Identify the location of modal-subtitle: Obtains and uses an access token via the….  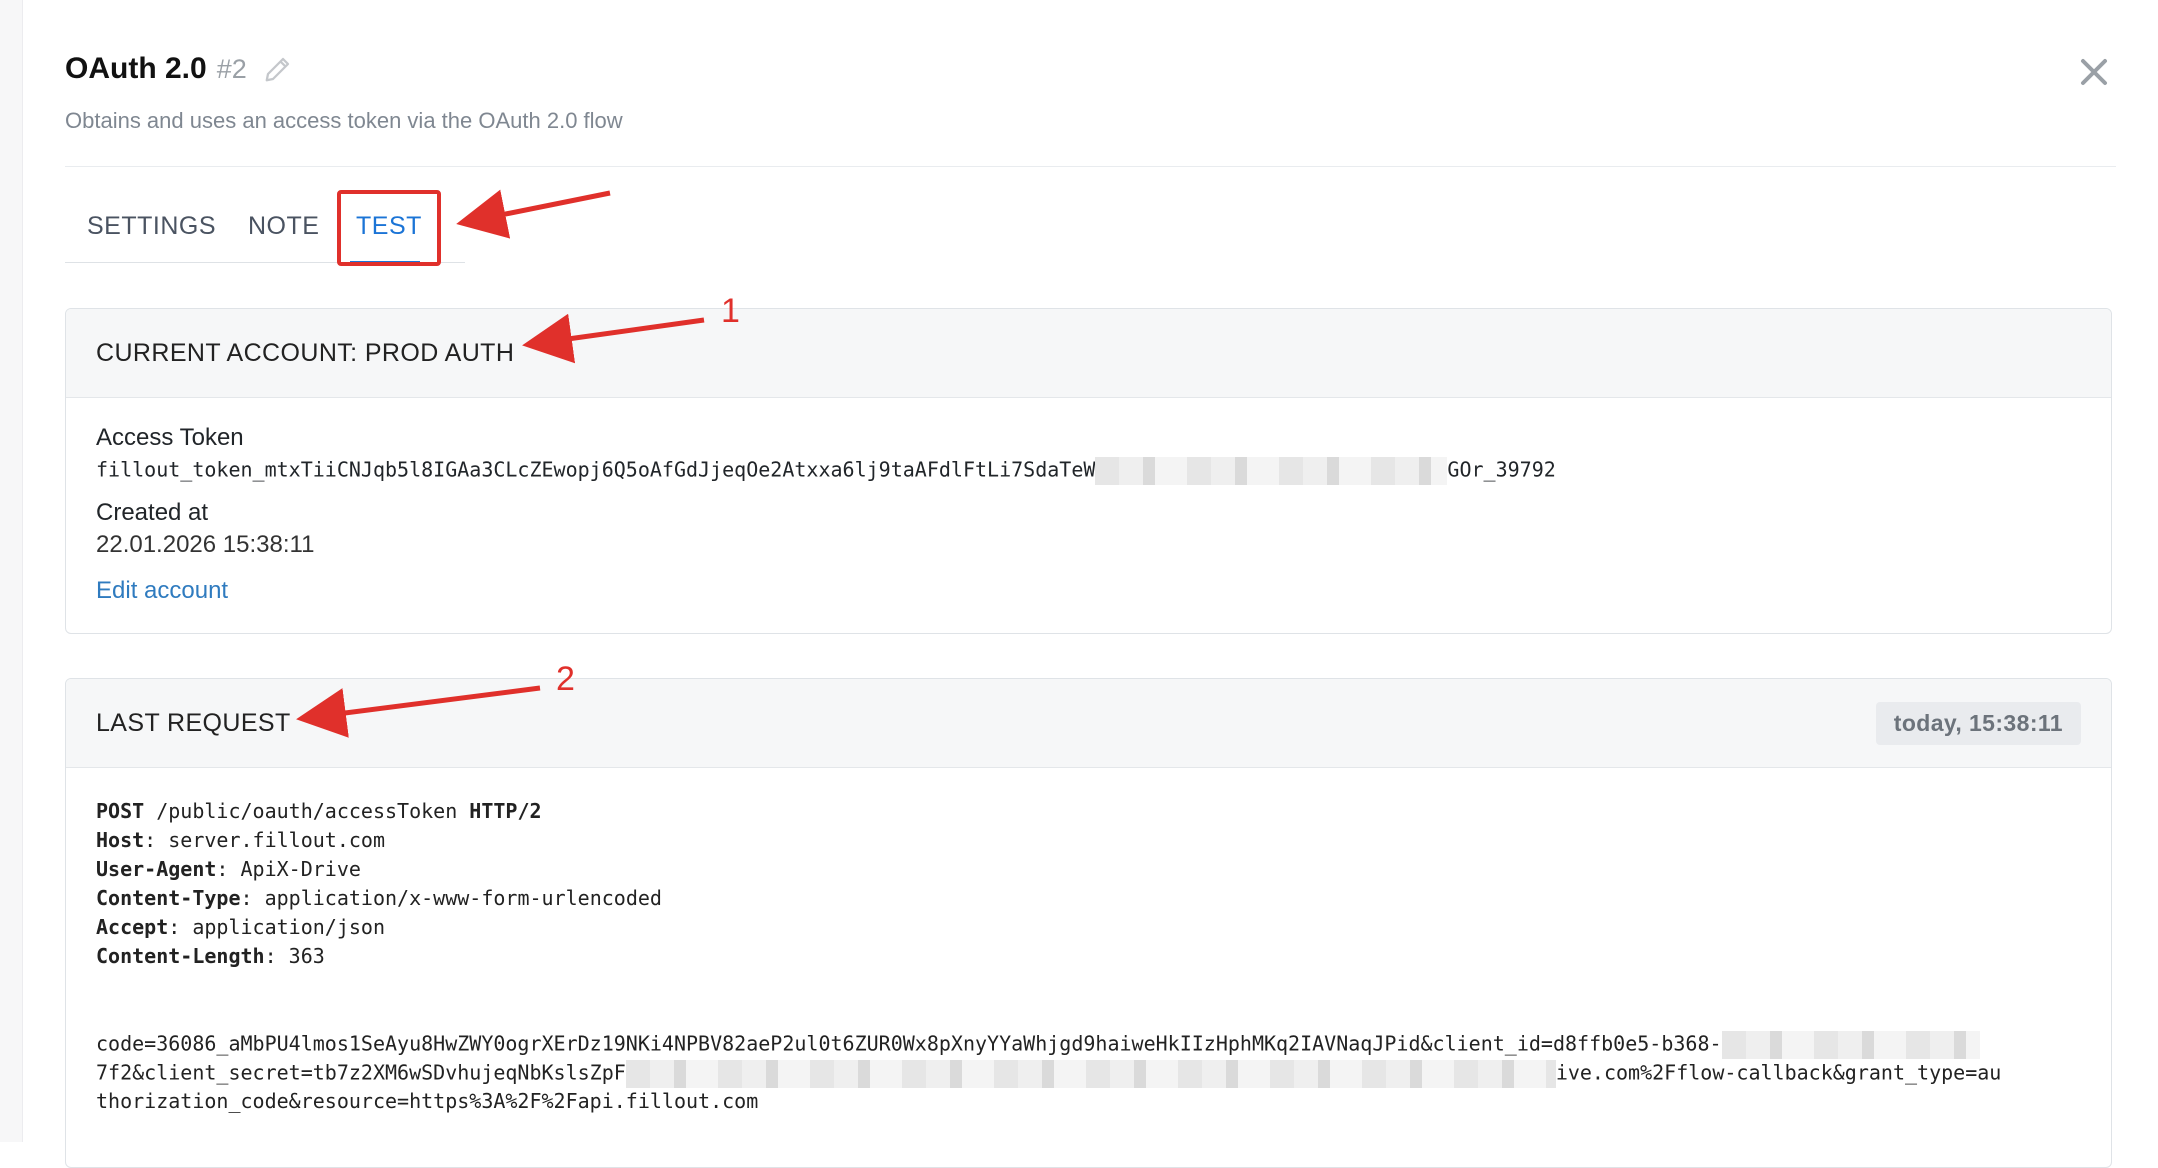
(344, 120).